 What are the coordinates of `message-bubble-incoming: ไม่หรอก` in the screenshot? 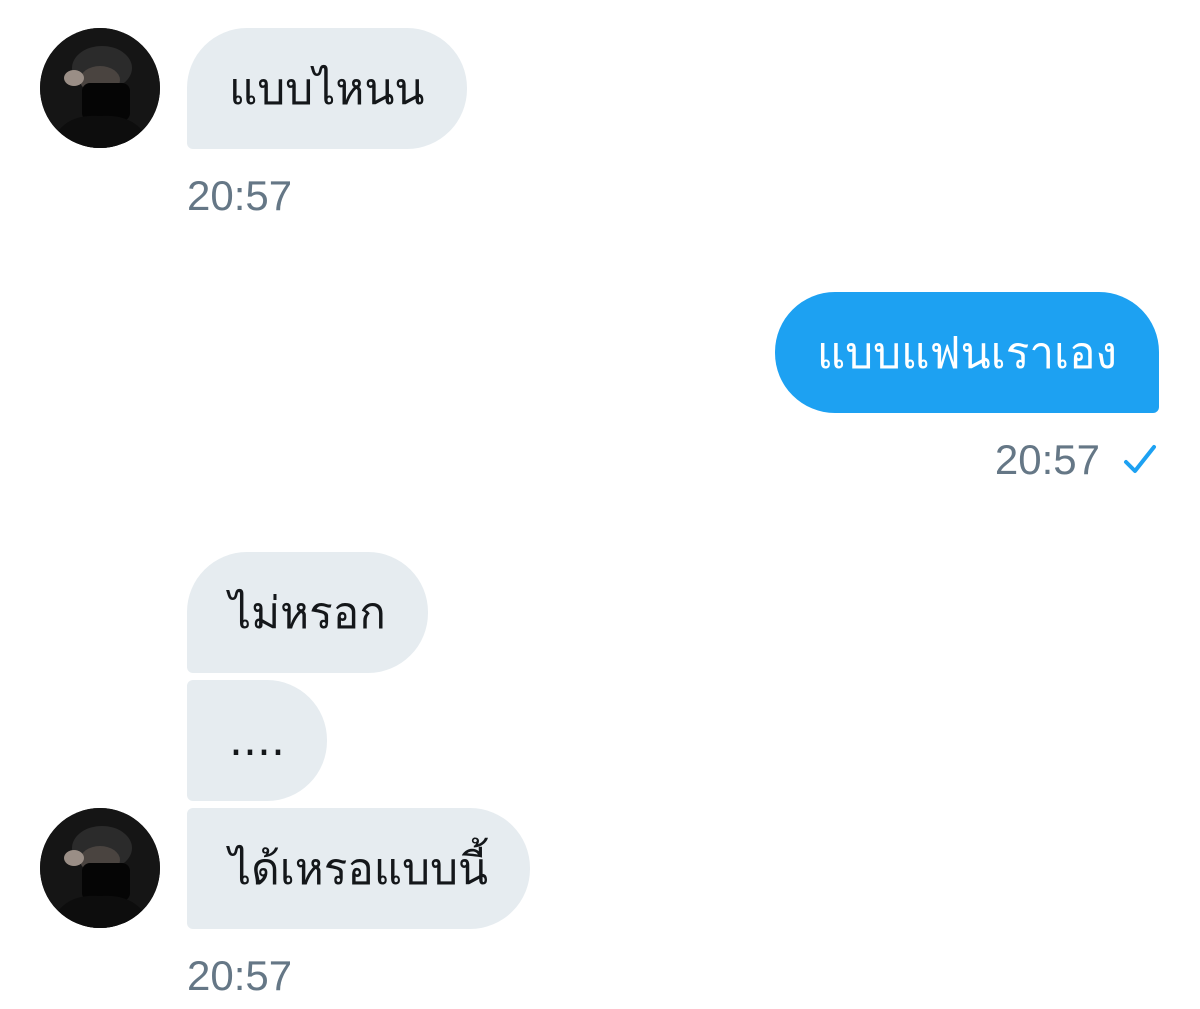 It's located at (307, 612).